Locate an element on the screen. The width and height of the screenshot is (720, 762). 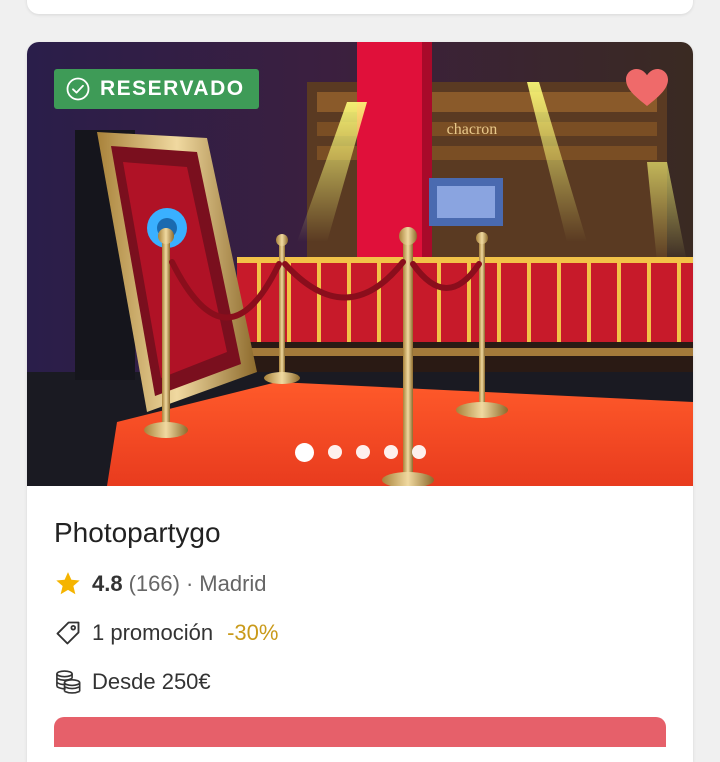
reserved-badge: RESERVADO is located at coordinates (156, 89).